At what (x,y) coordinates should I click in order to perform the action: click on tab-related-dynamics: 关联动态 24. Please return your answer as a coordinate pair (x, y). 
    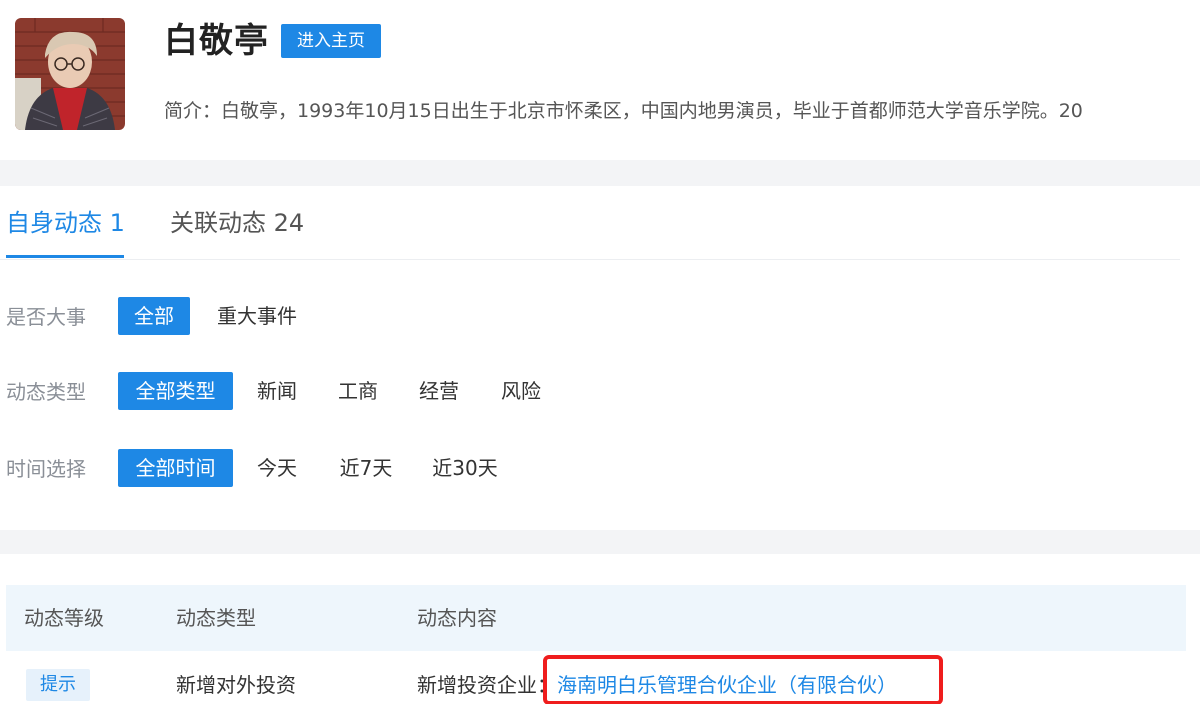
    Looking at the image, I should click on (237, 223).